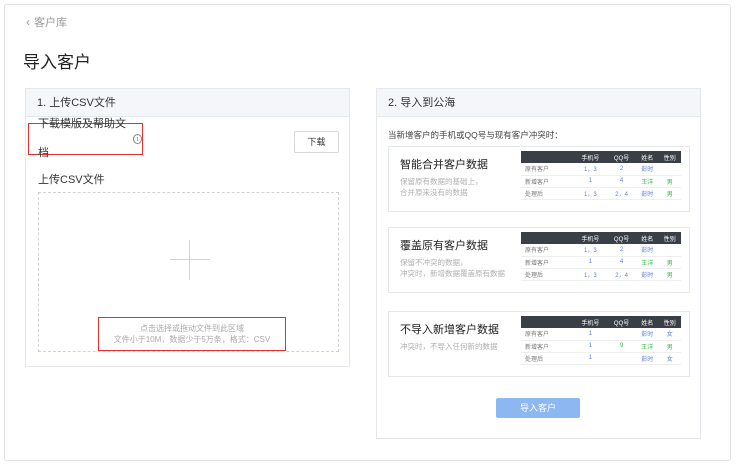 This screenshot has width=736, height=466. What do you see at coordinates (538, 408) in the screenshot?
I see `import-customers-button: 导入客户` at bounding box center [538, 408].